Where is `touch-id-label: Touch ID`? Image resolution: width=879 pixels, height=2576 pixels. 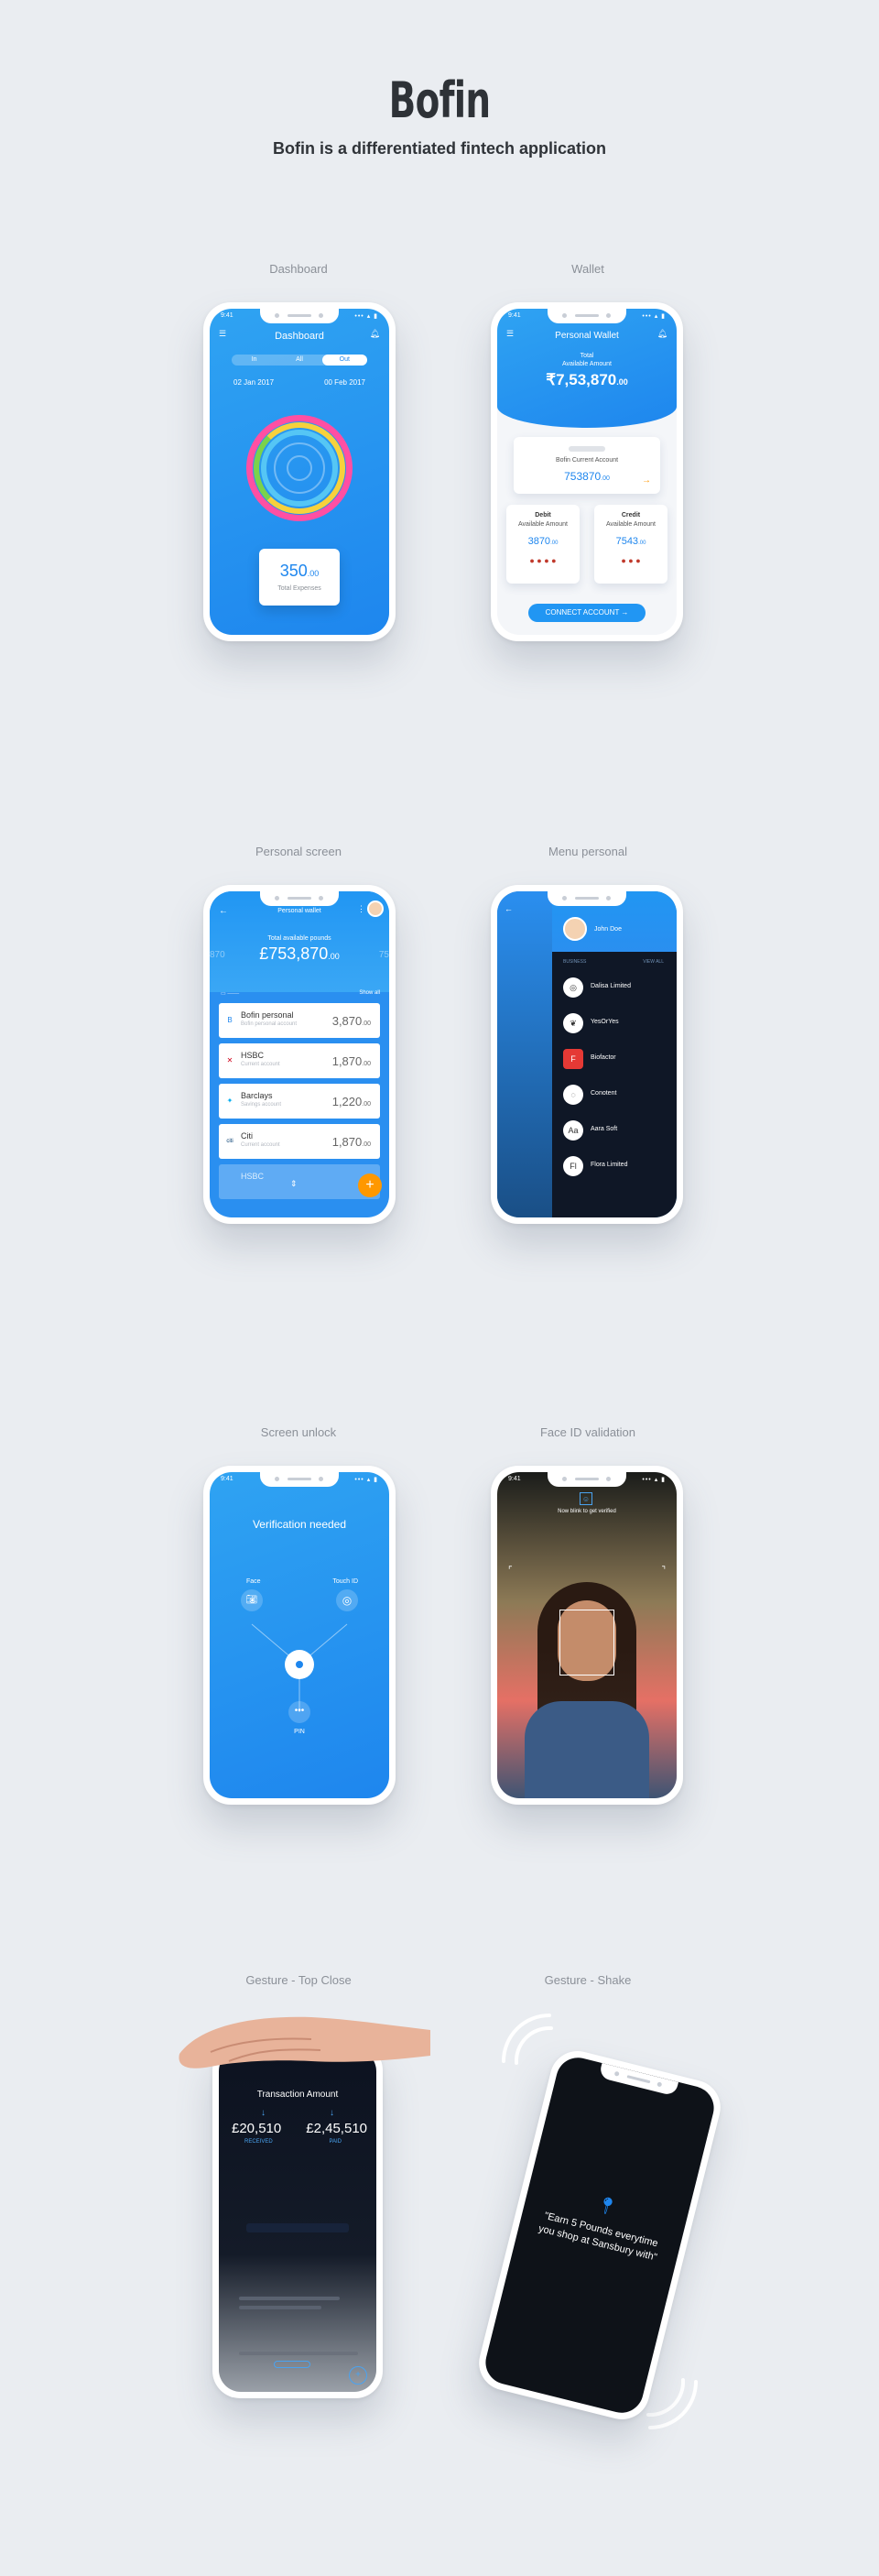 touch-id-label: Touch ID is located at coordinates (345, 1582).